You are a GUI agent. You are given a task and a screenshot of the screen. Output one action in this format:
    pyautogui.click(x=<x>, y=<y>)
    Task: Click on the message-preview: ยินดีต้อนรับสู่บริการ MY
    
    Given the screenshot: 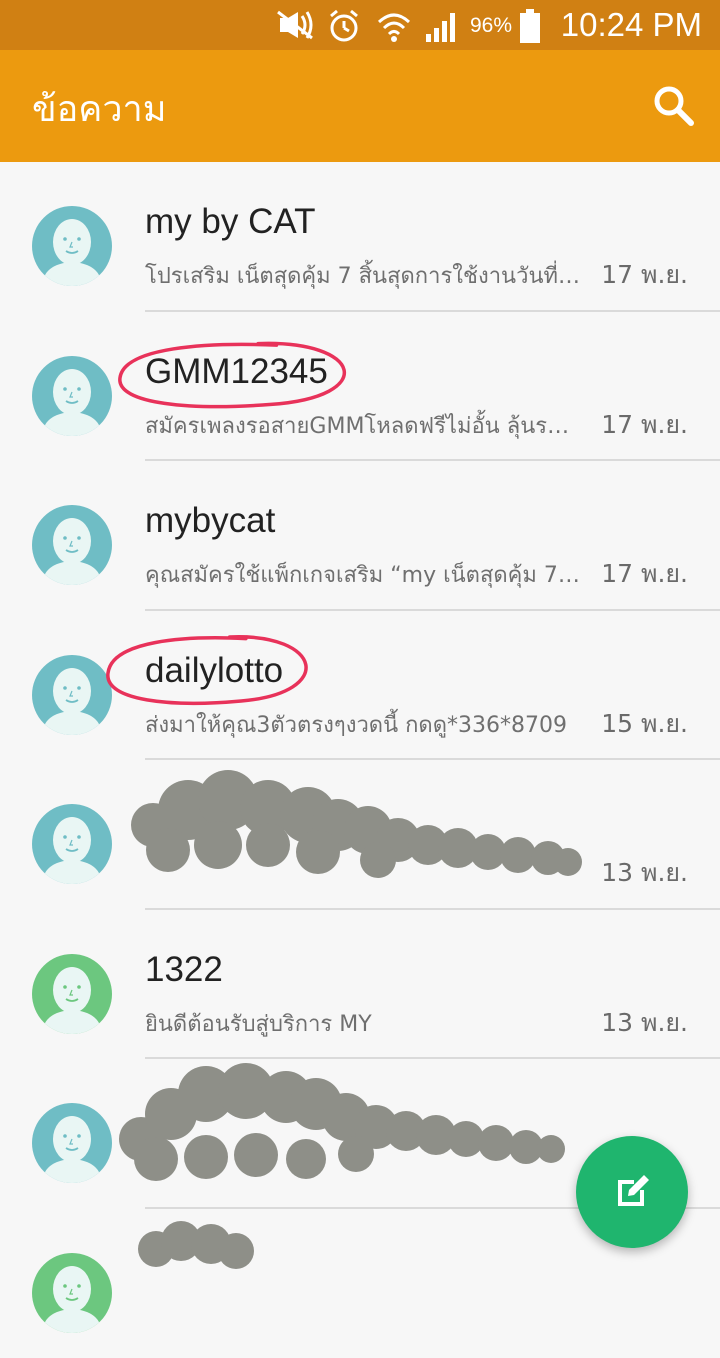 What is the action you would take?
    pyautogui.click(x=362, y=1023)
    